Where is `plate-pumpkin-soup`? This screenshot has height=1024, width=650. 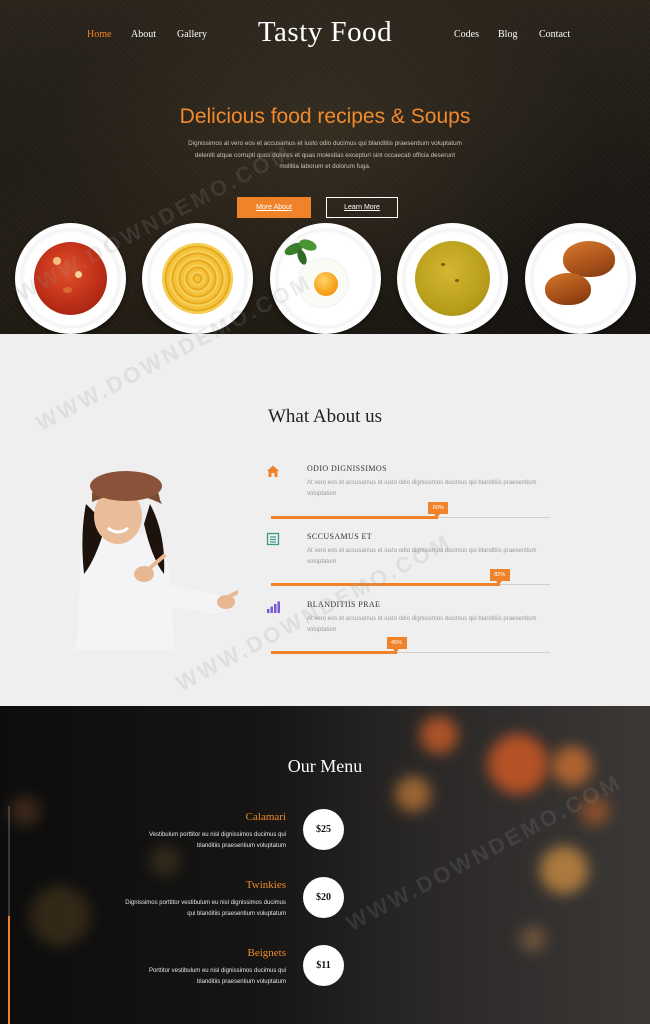 plate-pumpkin-soup is located at coordinates (452, 278).